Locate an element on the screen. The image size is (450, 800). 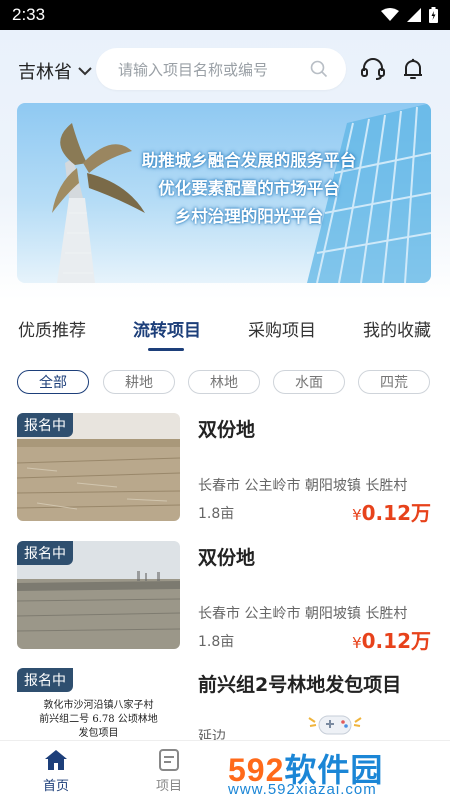
status-time: 2:33 is located at coordinates (29, 14).